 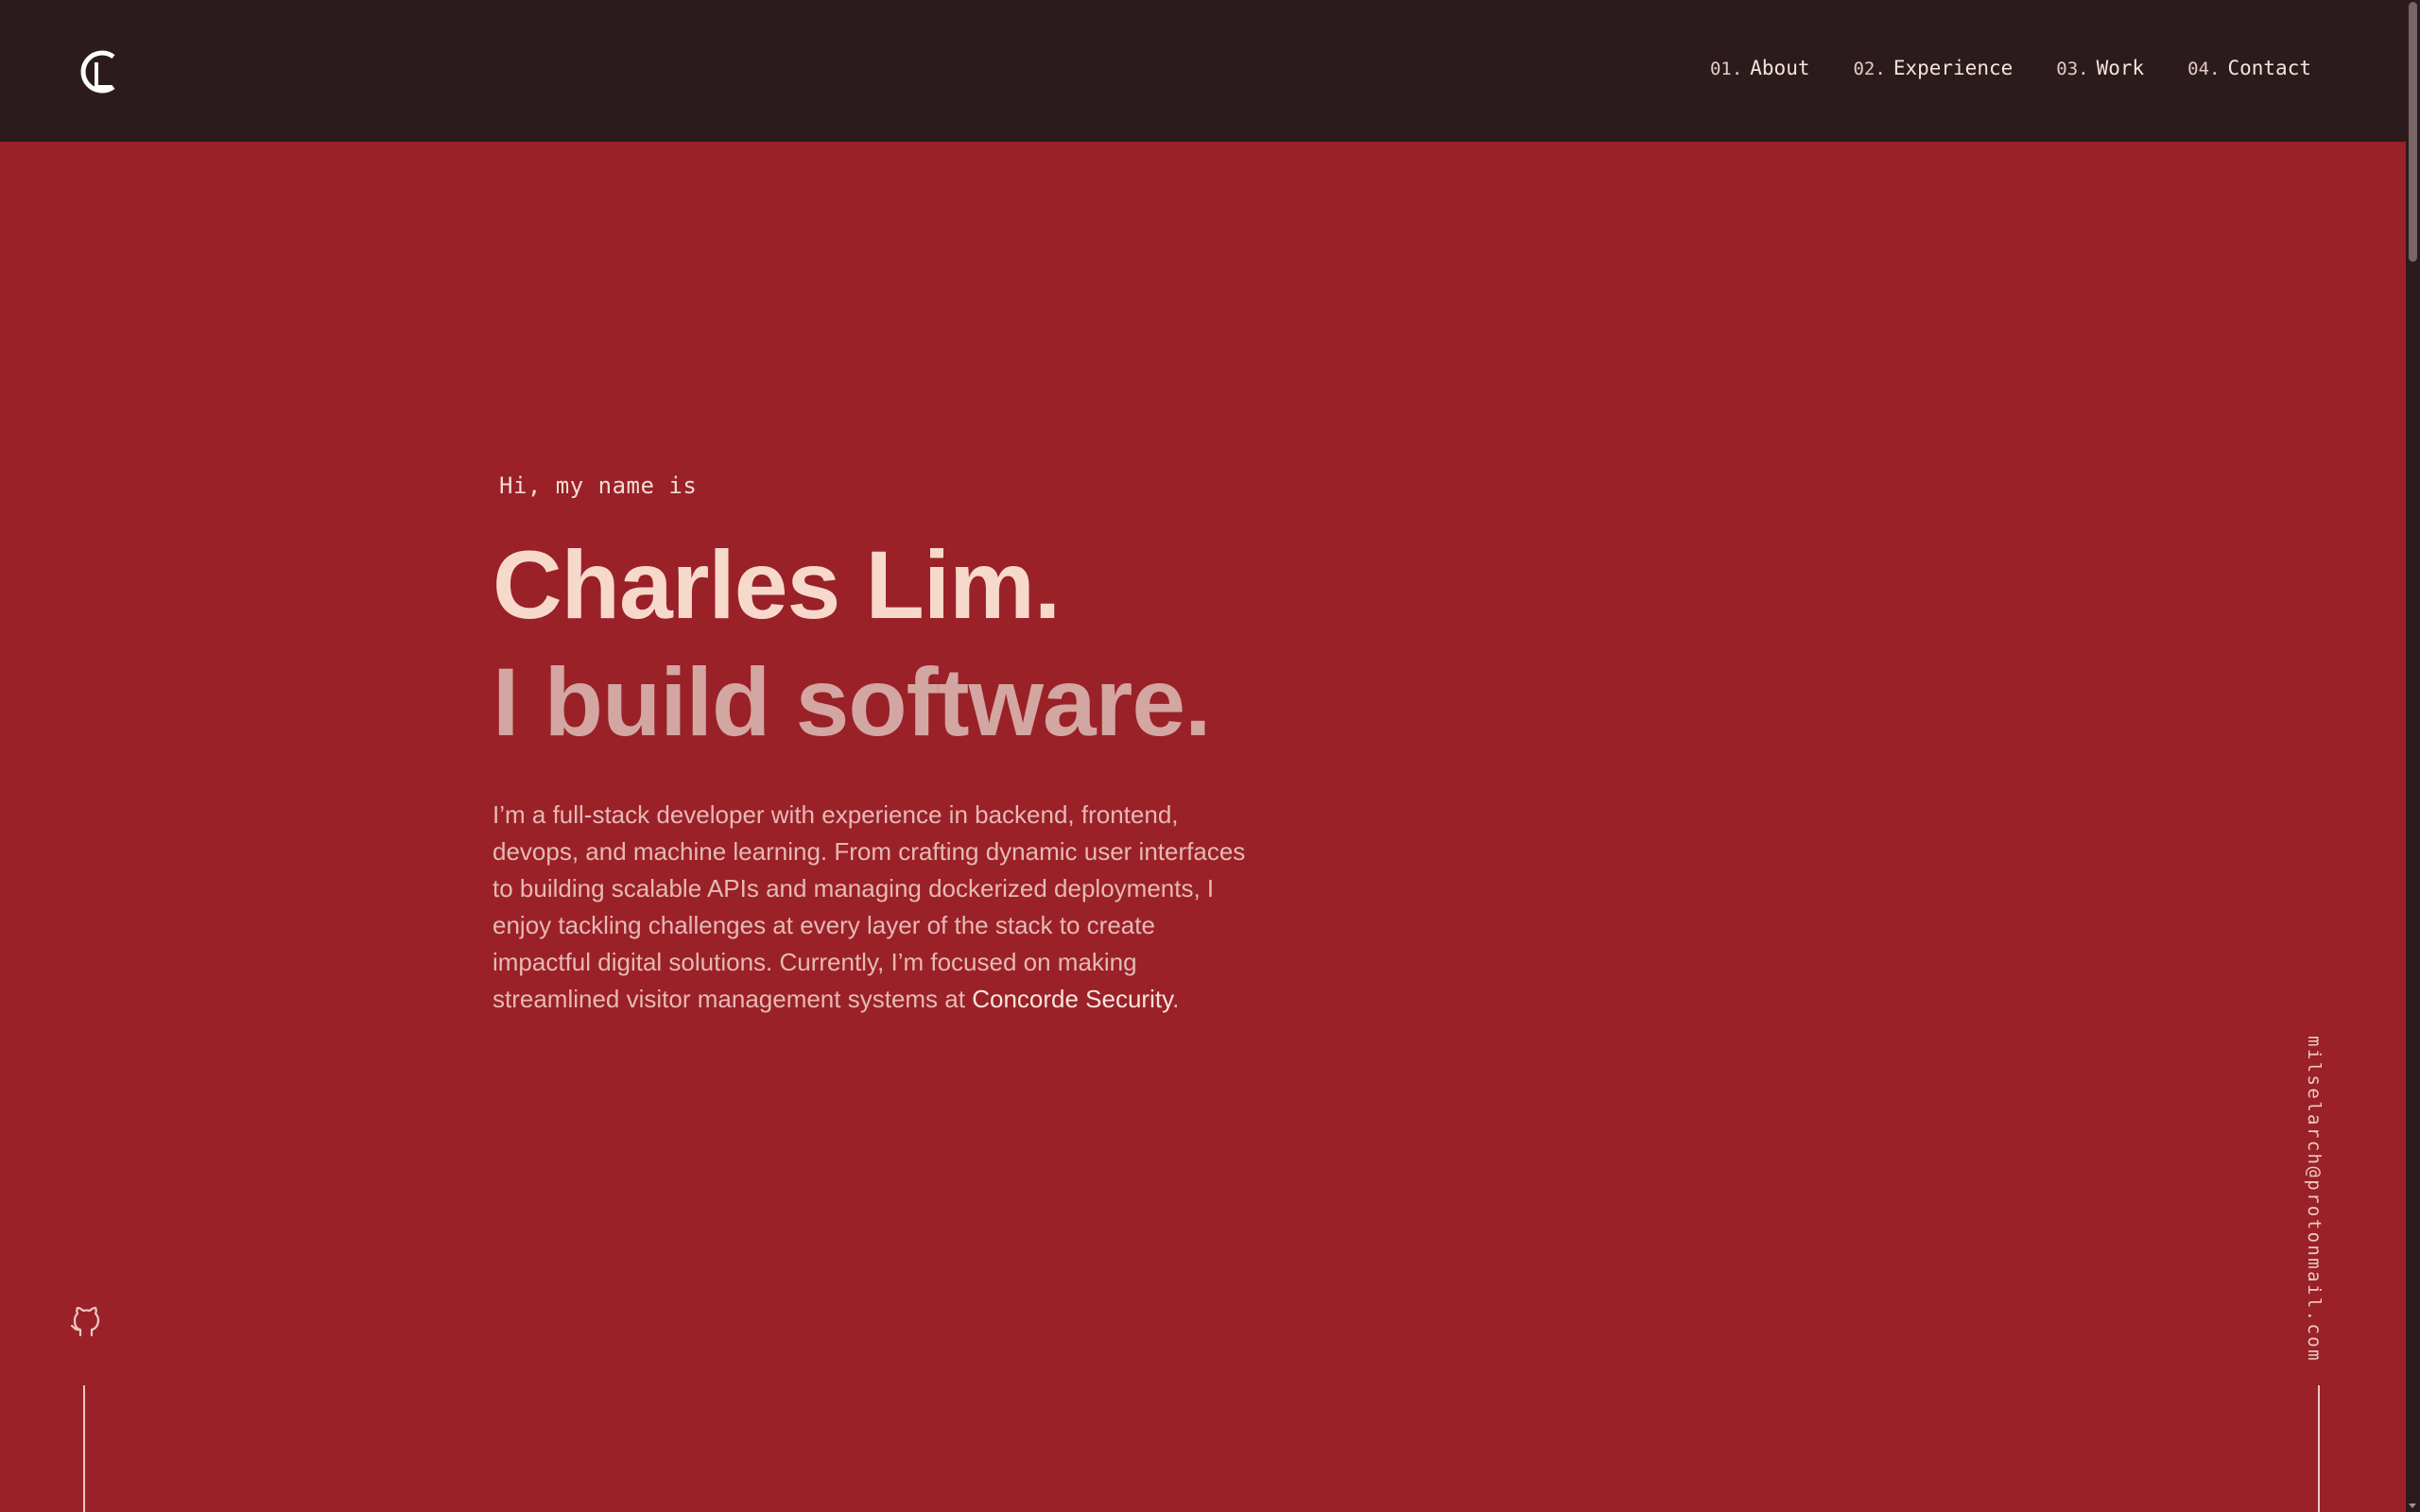 What do you see at coordinates (1954, 68) in the screenshot?
I see `nav-label: Experience` at bounding box center [1954, 68].